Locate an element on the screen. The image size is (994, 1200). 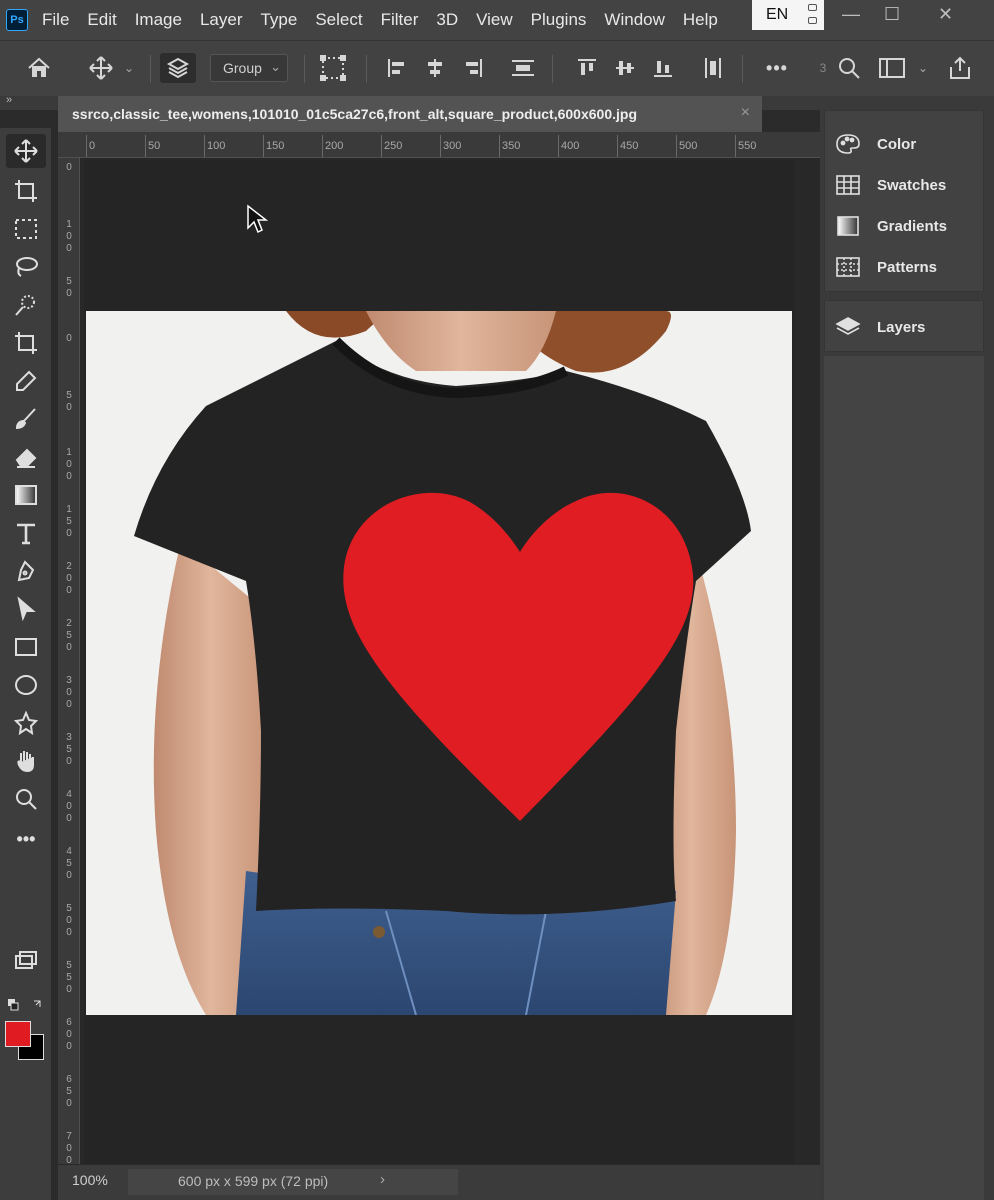
align-middle-icon is located at coordinates (625, 68).